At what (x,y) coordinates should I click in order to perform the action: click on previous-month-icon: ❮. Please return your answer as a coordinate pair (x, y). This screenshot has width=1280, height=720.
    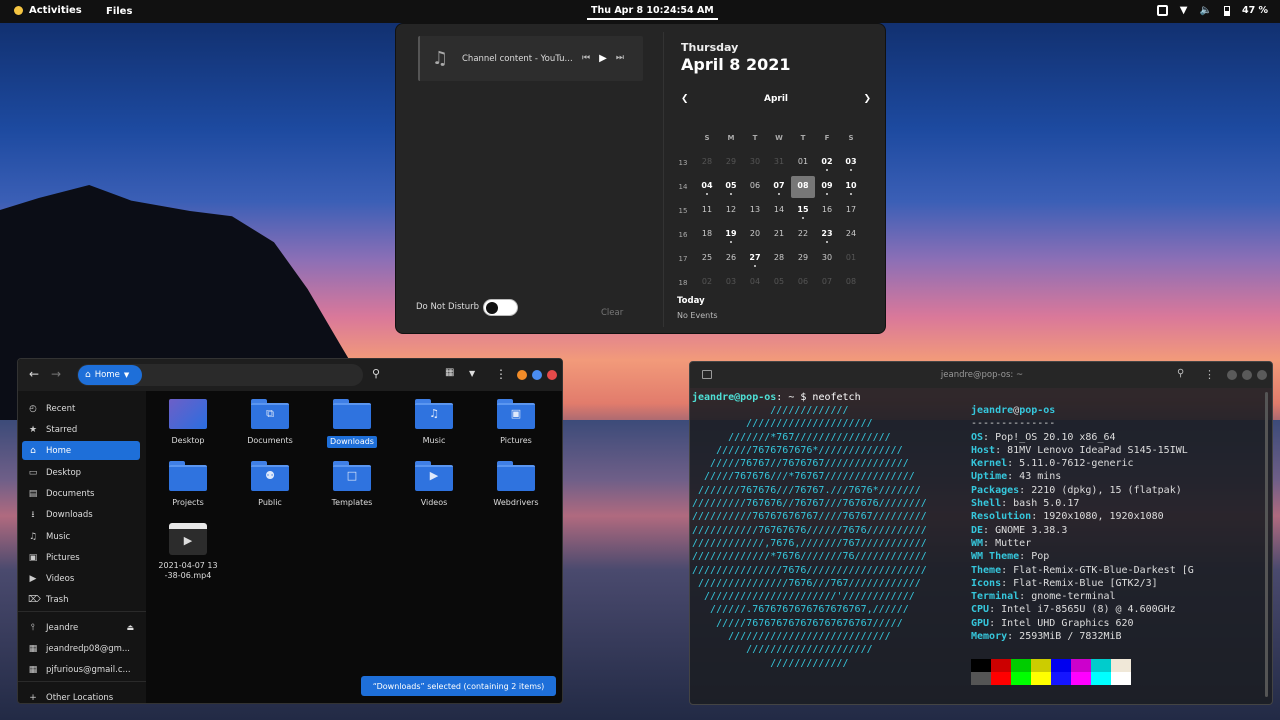
    Looking at the image, I should click on (685, 99).